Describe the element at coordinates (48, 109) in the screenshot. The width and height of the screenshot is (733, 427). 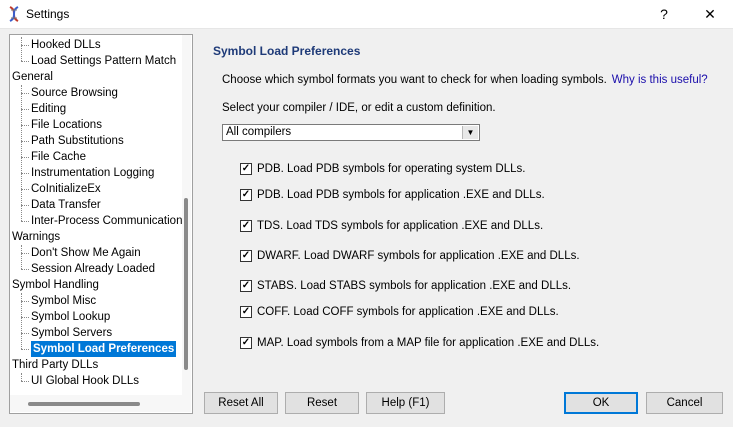
I see `tree-item: Editing` at that location.